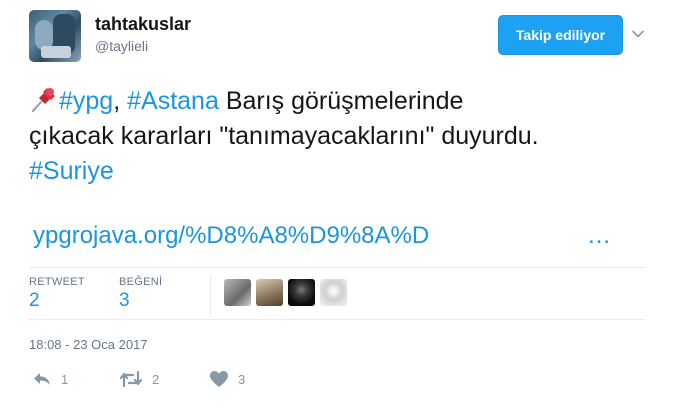 The height and width of the screenshot is (416, 682). What do you see at coordinates (71, 171) in the screenshot?
I see `hashtag-suriye: #Suriye` at bounding box center [71, 171].